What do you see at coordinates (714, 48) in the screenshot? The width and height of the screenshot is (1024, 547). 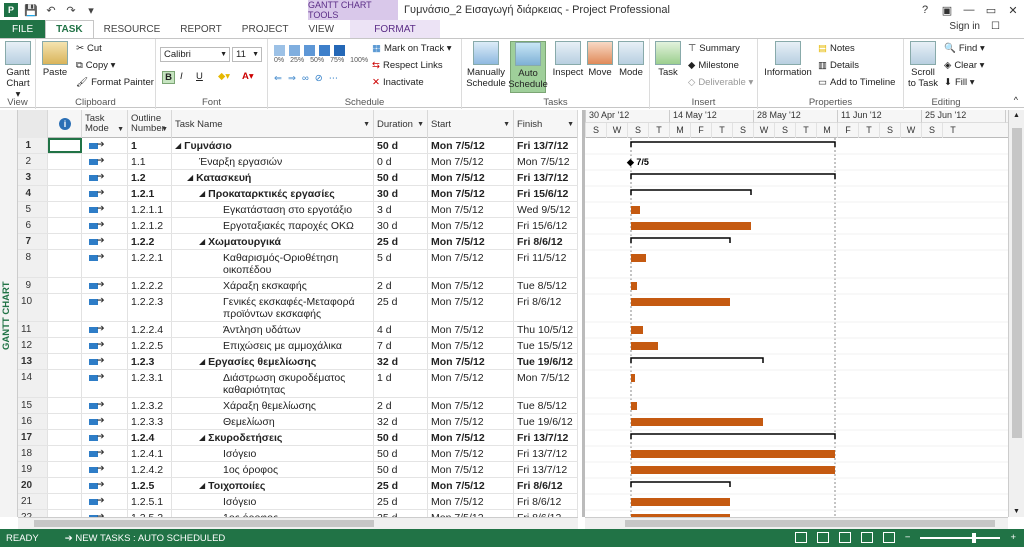 I see `summary-button: ⊤ Summary` at bounding box center [714, 48].